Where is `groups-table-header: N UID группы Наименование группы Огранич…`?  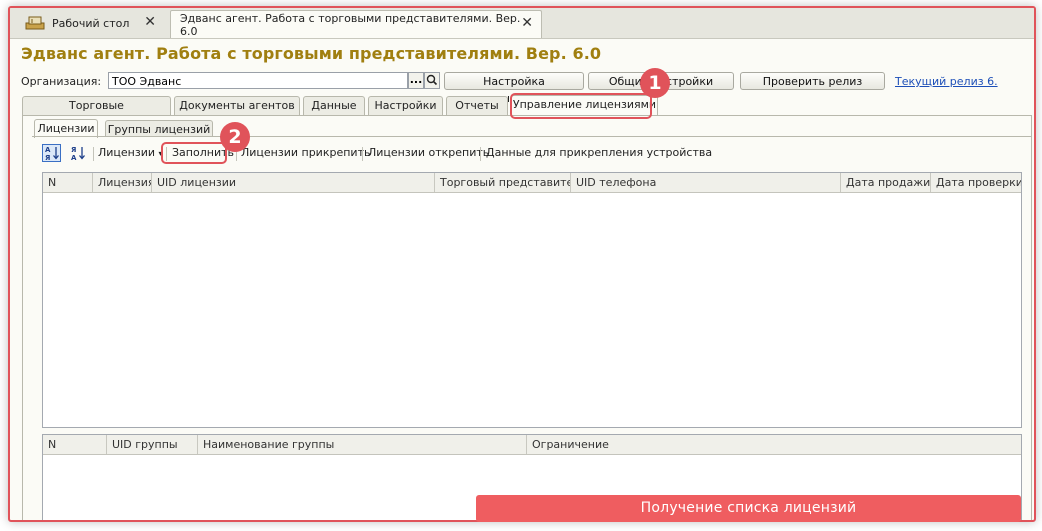 groups-table-header: N UID группы Наименование группы Огранич… is located at coordinates (532, 445).